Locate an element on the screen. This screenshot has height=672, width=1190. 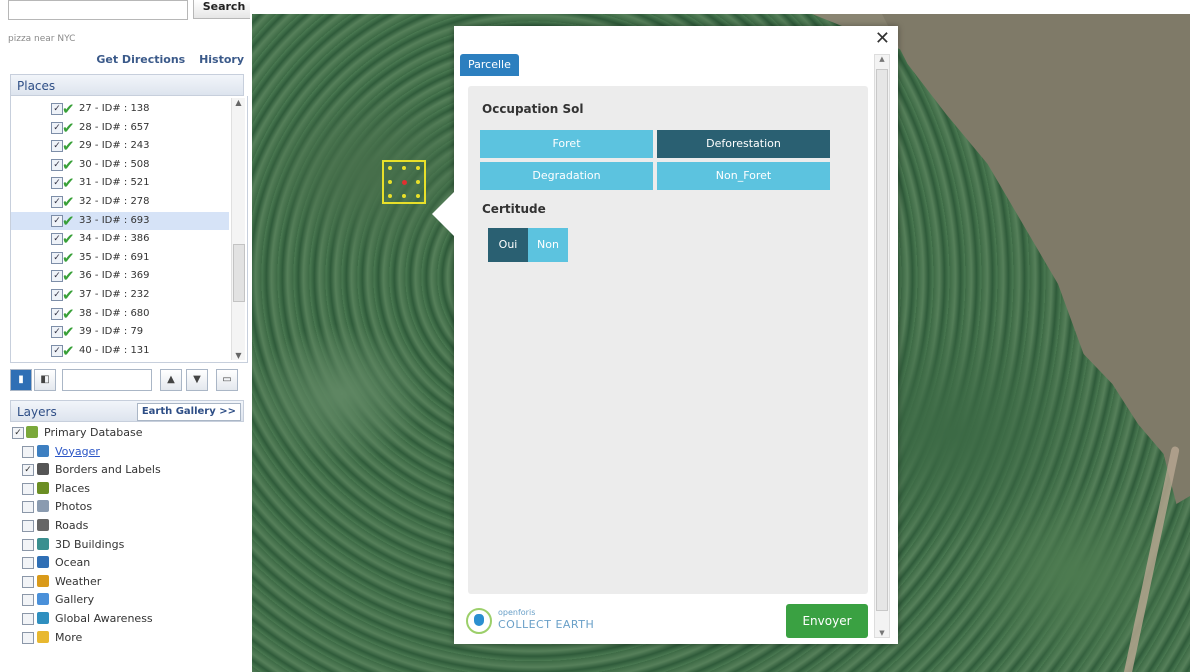
layers-header: Layers Earth Gallery >> is located at coordinates (127, 411).